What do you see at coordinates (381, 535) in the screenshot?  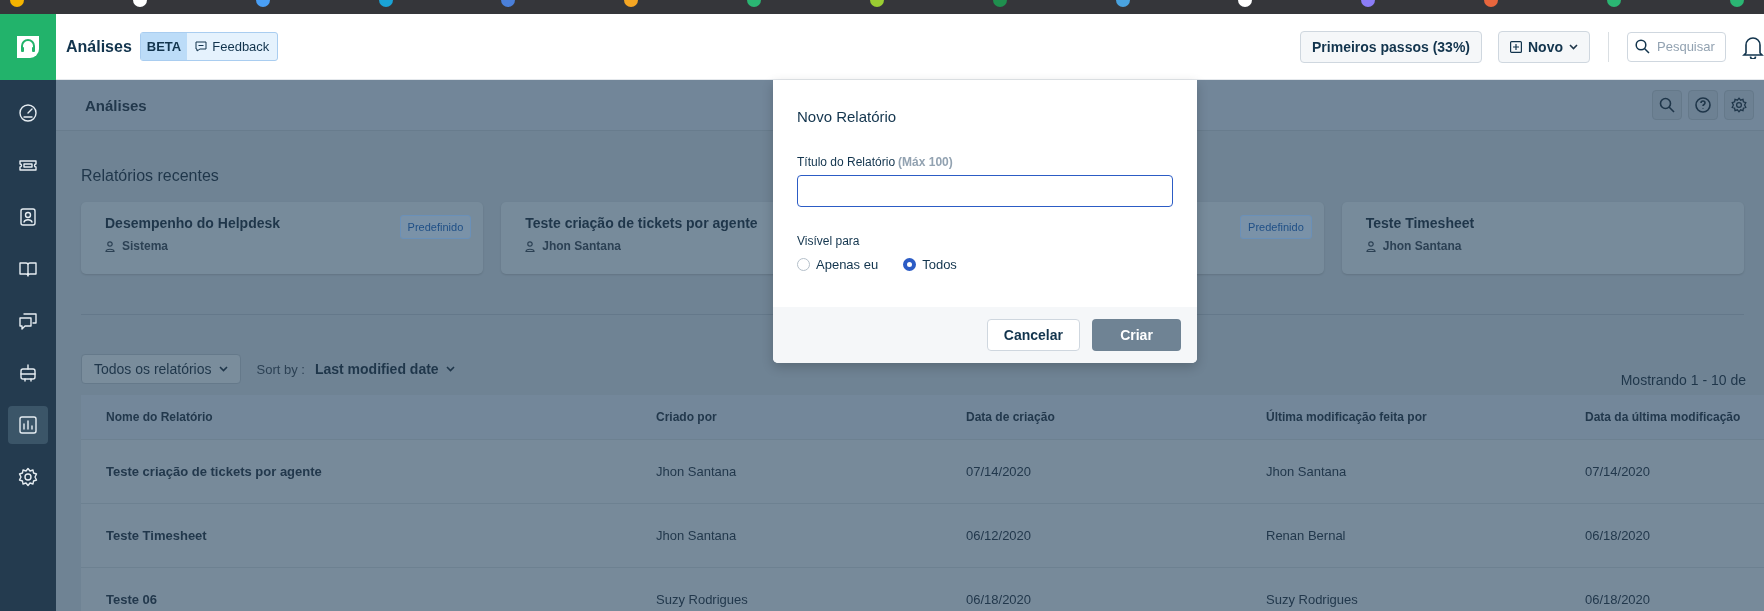 I see `report-link: Teste Timesheet` at bounding box center [381, 535].